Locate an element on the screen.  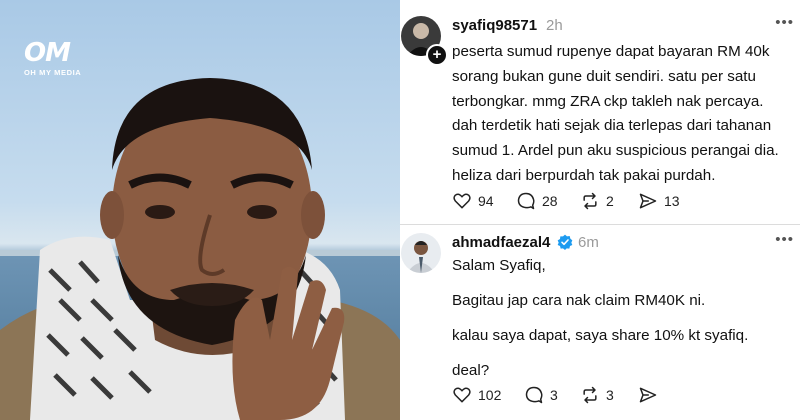
oh-my-media-logo: OM OH MY MEDIA is located at coordinates (64, 58).